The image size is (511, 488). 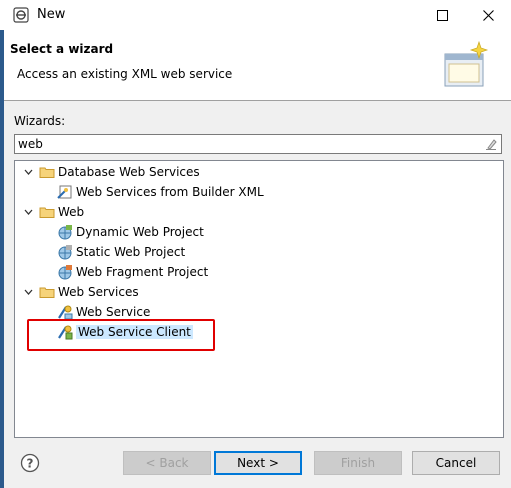 What do you see at coordinates (125, 74) in the screenshot?
I see `header-description: Access an existing XML web service` at bounding box center [125, 74].